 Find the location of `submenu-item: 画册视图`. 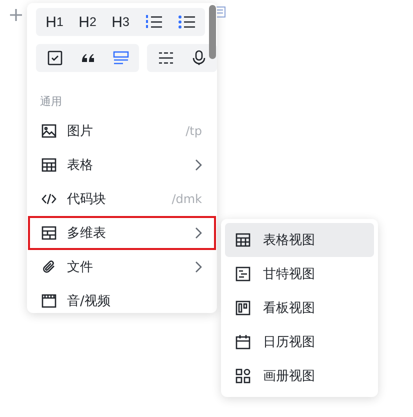

submenu-item: 画册视图 is located at coordinates (299, 376).